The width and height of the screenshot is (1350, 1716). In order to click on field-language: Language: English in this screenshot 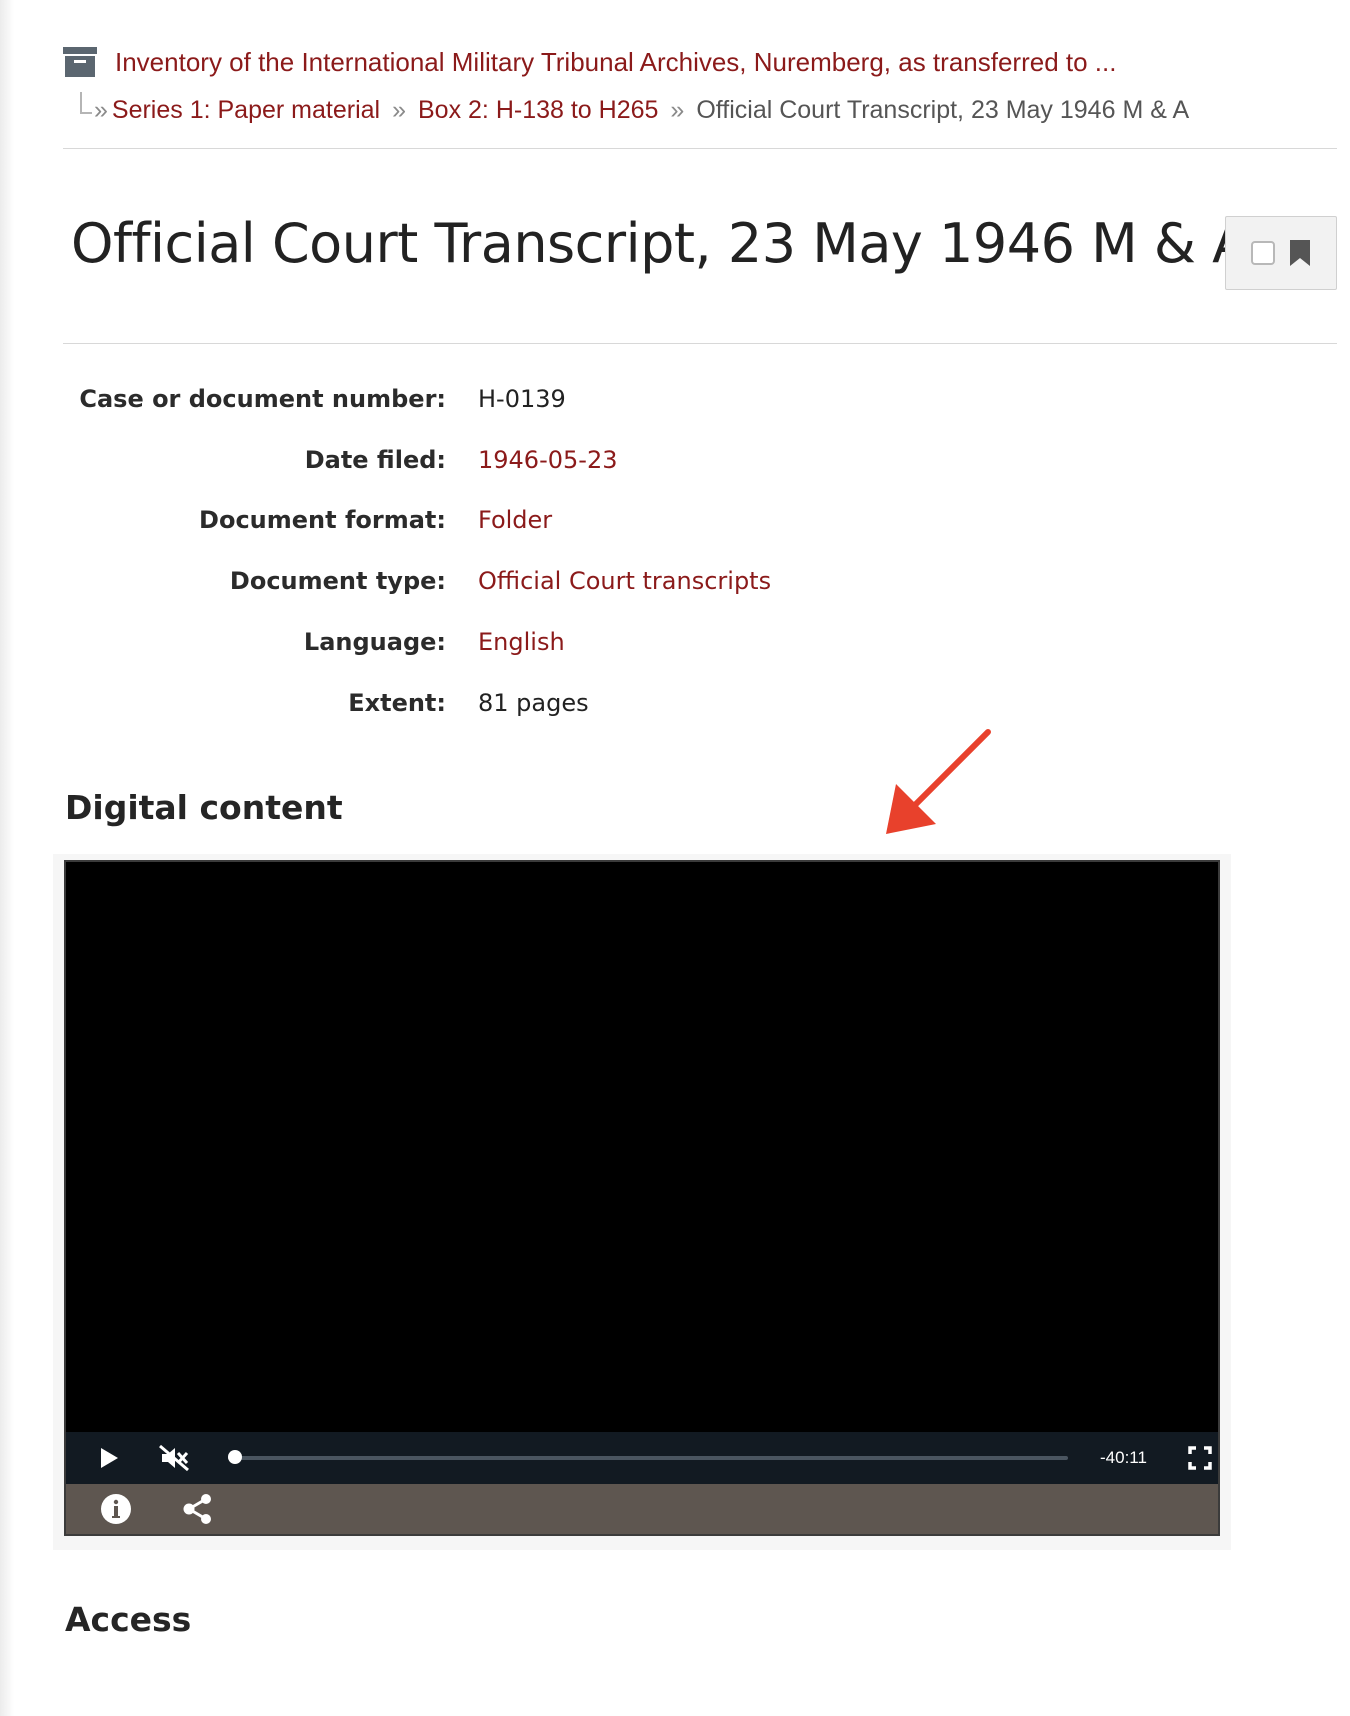, I will do `click(663, 642)`.